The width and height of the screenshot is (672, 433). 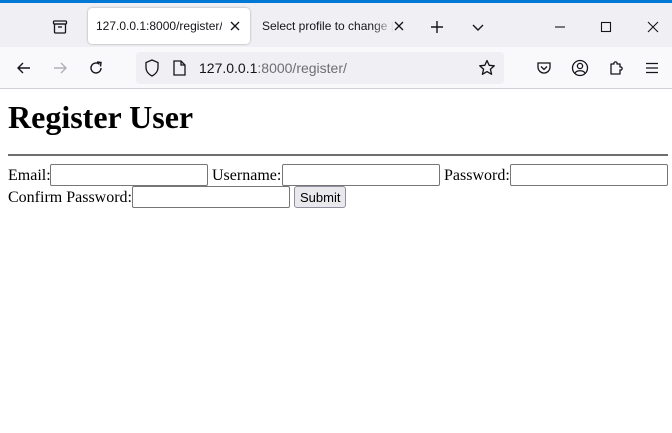 What do you see at coordinates (96, 68) in the screenshot?
I see `reload-icon` at bounding box center [96, 68].